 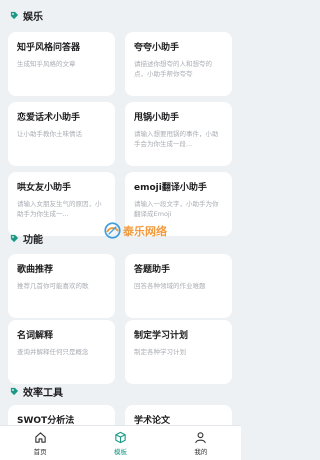 What do you see at coordinates (152, 420) in the screenshot?
I see `card-title: 学术论文` at bounding box center [152, 420].